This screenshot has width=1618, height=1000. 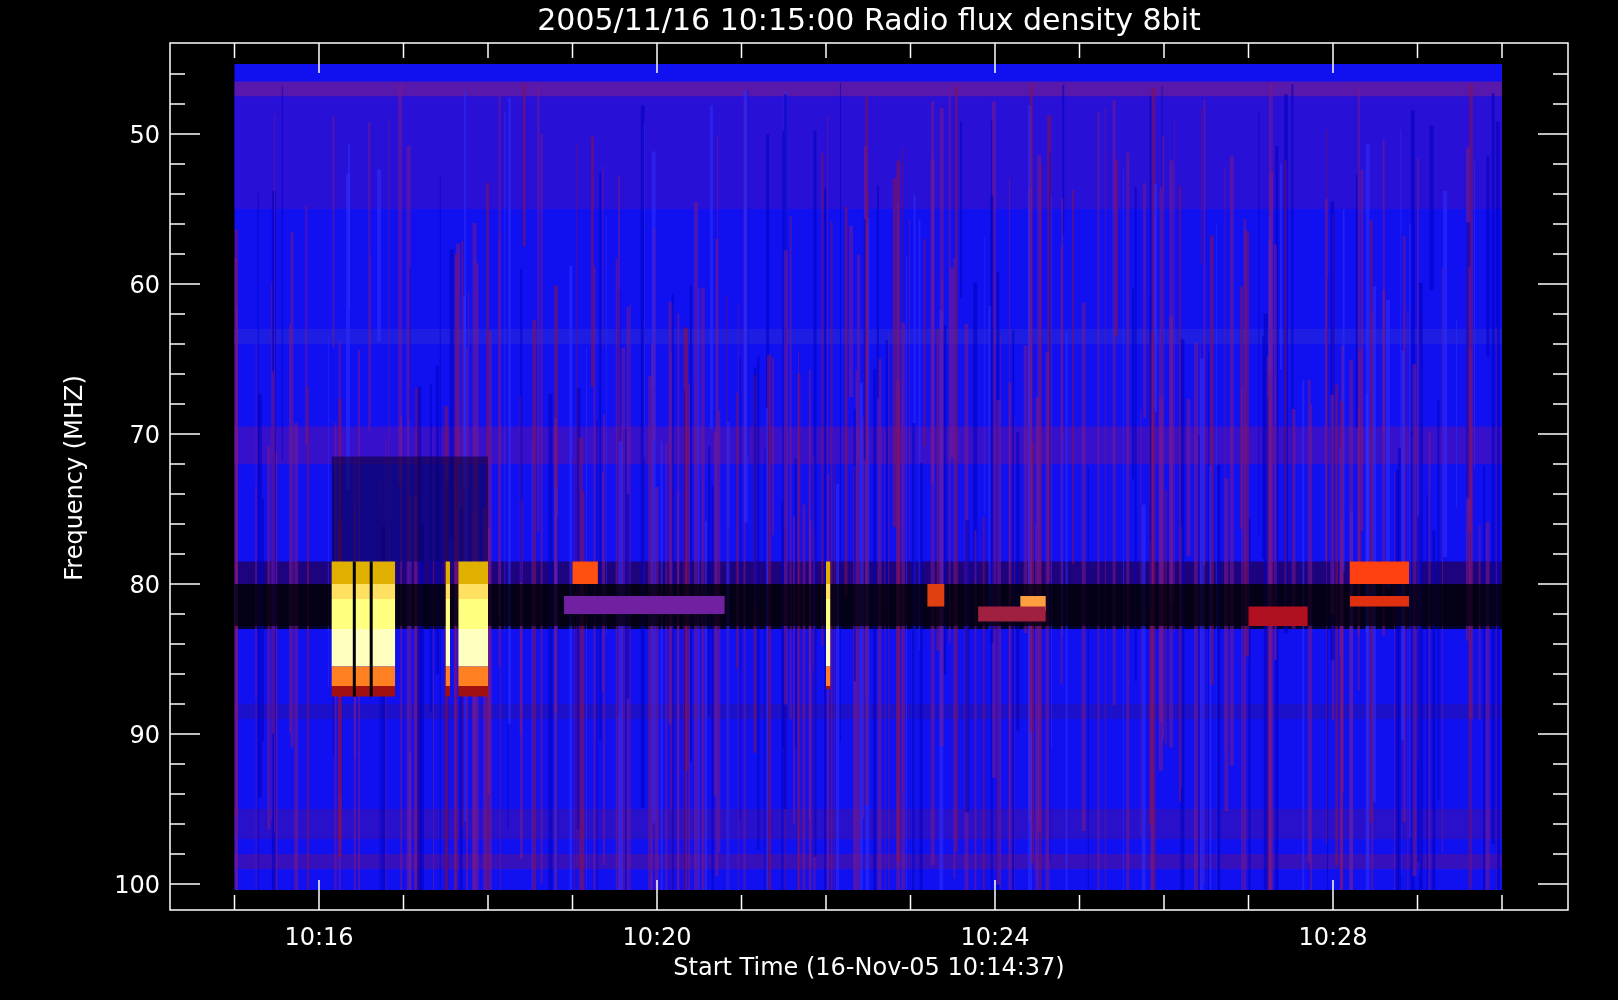 What do you see at coordinates (144, 435) in the screenshot?
I see `y-tick-label: 70` at bounding box center [144, 435].